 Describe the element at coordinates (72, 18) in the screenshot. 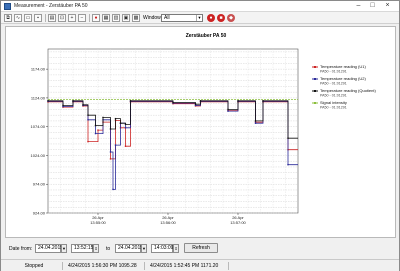

I see `zoom-in-icon: +` at that location.